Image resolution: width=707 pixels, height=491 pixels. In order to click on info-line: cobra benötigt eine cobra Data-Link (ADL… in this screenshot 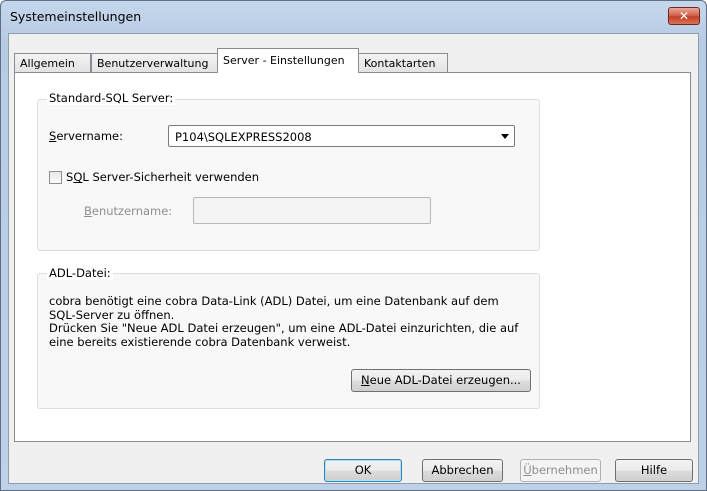, I will do `click(274, 301)`.